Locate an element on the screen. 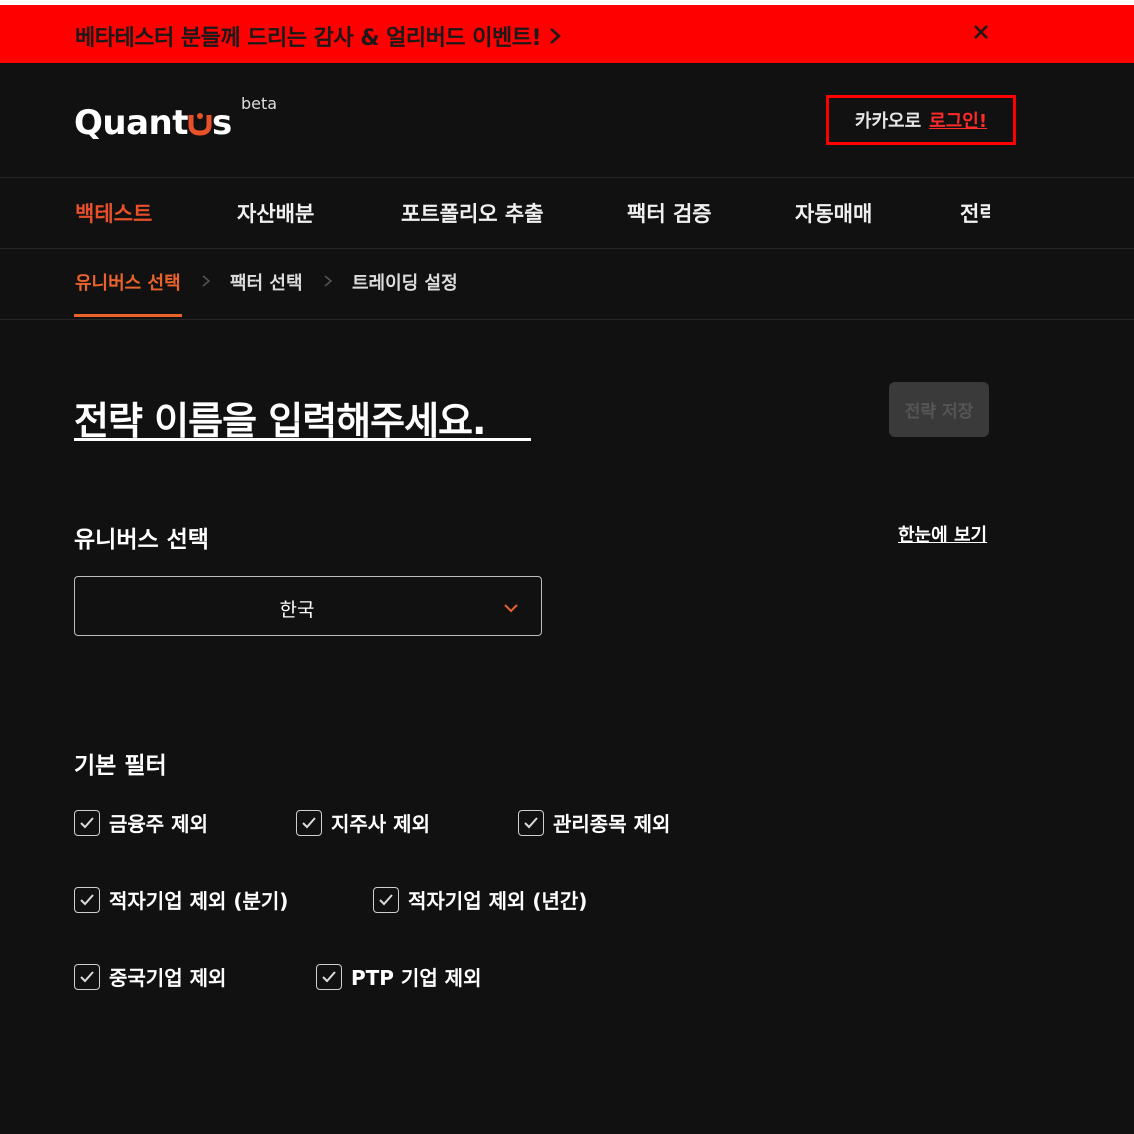  filter-ptp: PTP 기업 제외 is located at coordinates (399, 976).